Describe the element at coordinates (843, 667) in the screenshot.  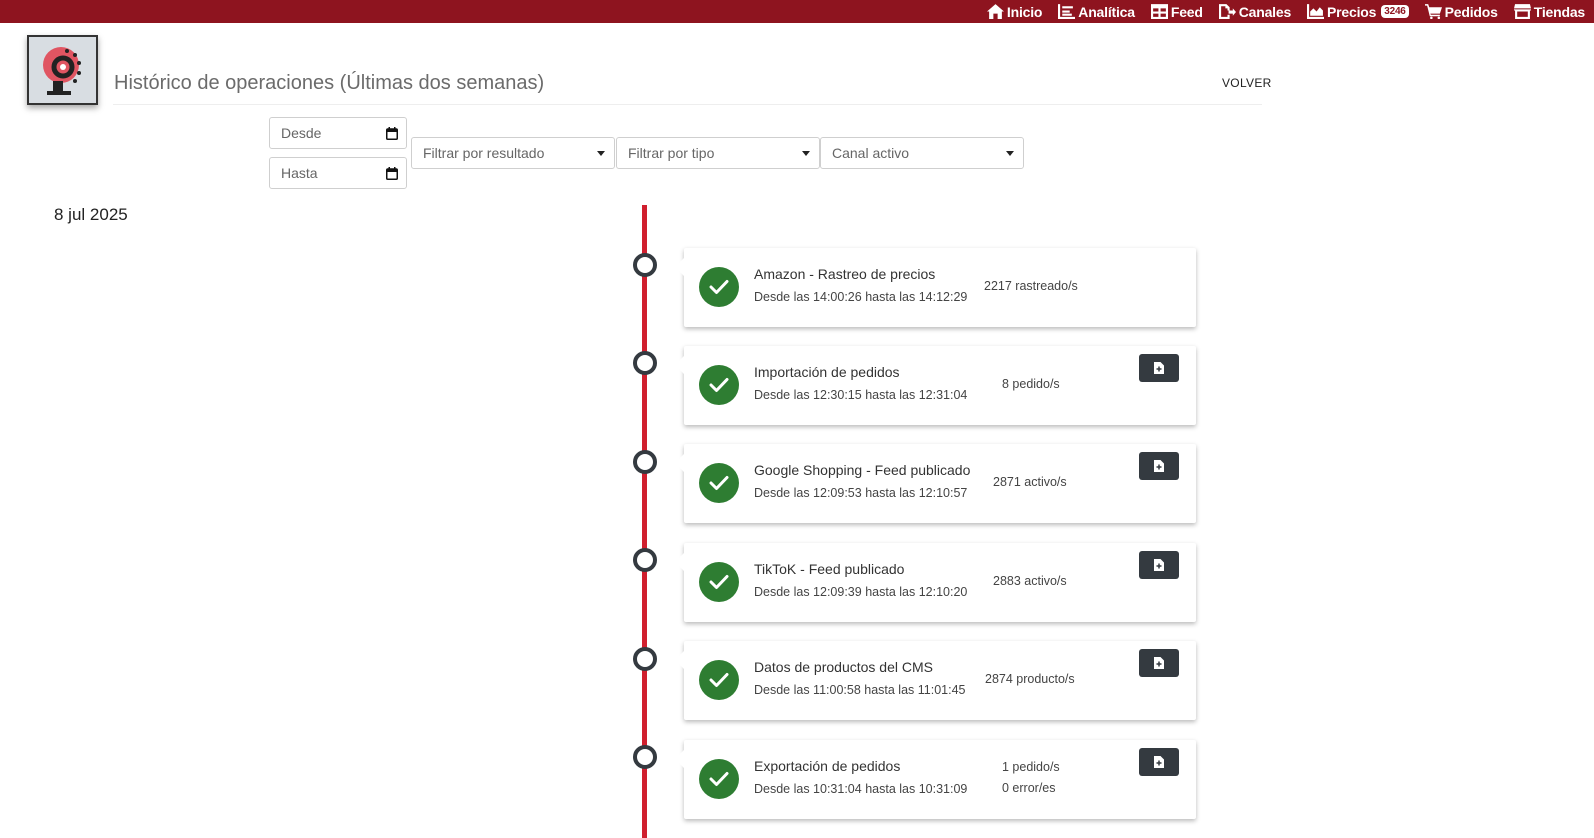
I see `operation-title: Datos de productos del CMS` at that location.